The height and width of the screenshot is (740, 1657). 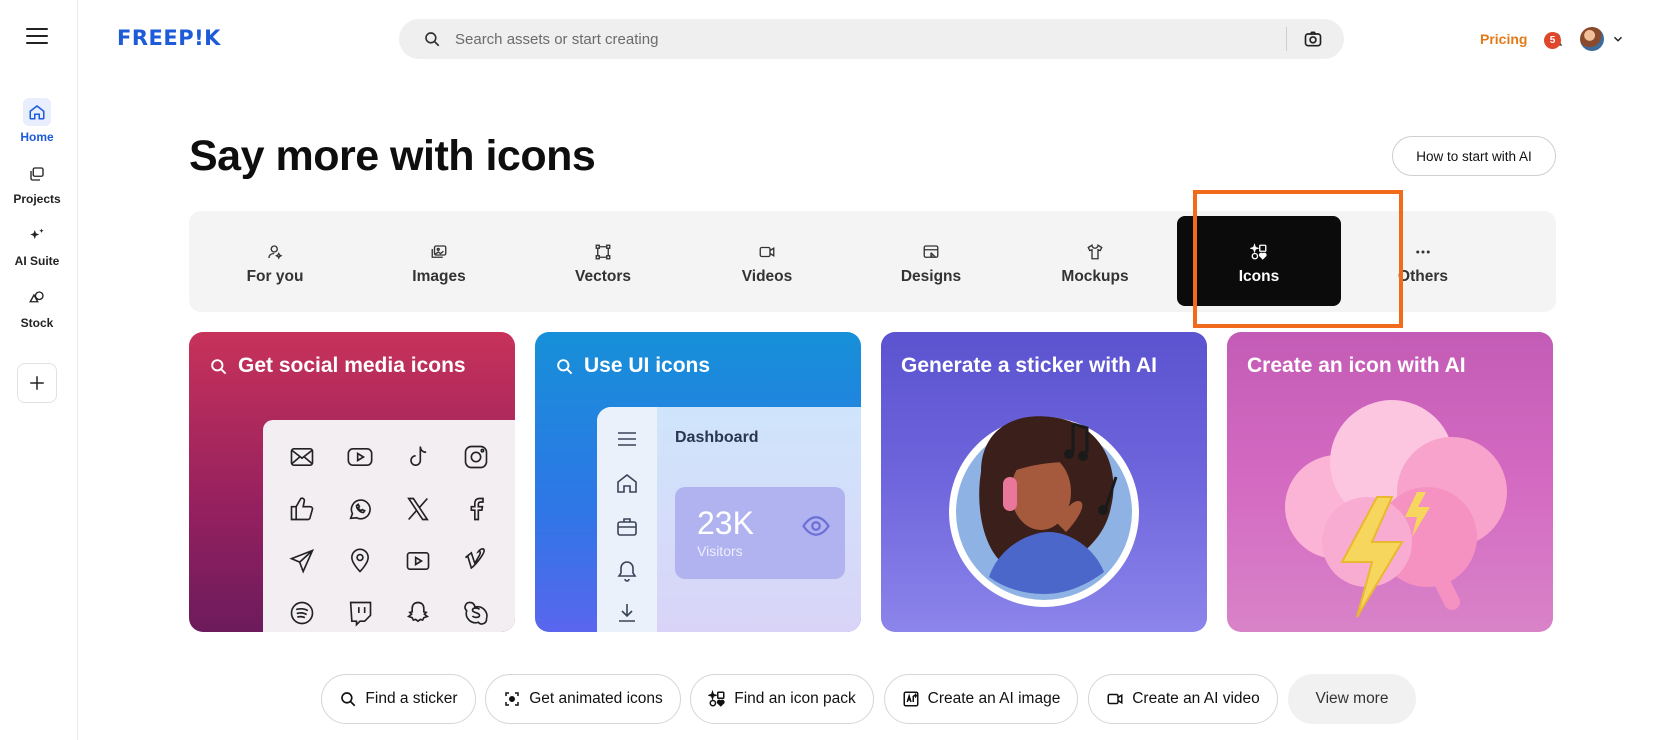 I want to click on briefcase-icon, so click(x=627, y=527).